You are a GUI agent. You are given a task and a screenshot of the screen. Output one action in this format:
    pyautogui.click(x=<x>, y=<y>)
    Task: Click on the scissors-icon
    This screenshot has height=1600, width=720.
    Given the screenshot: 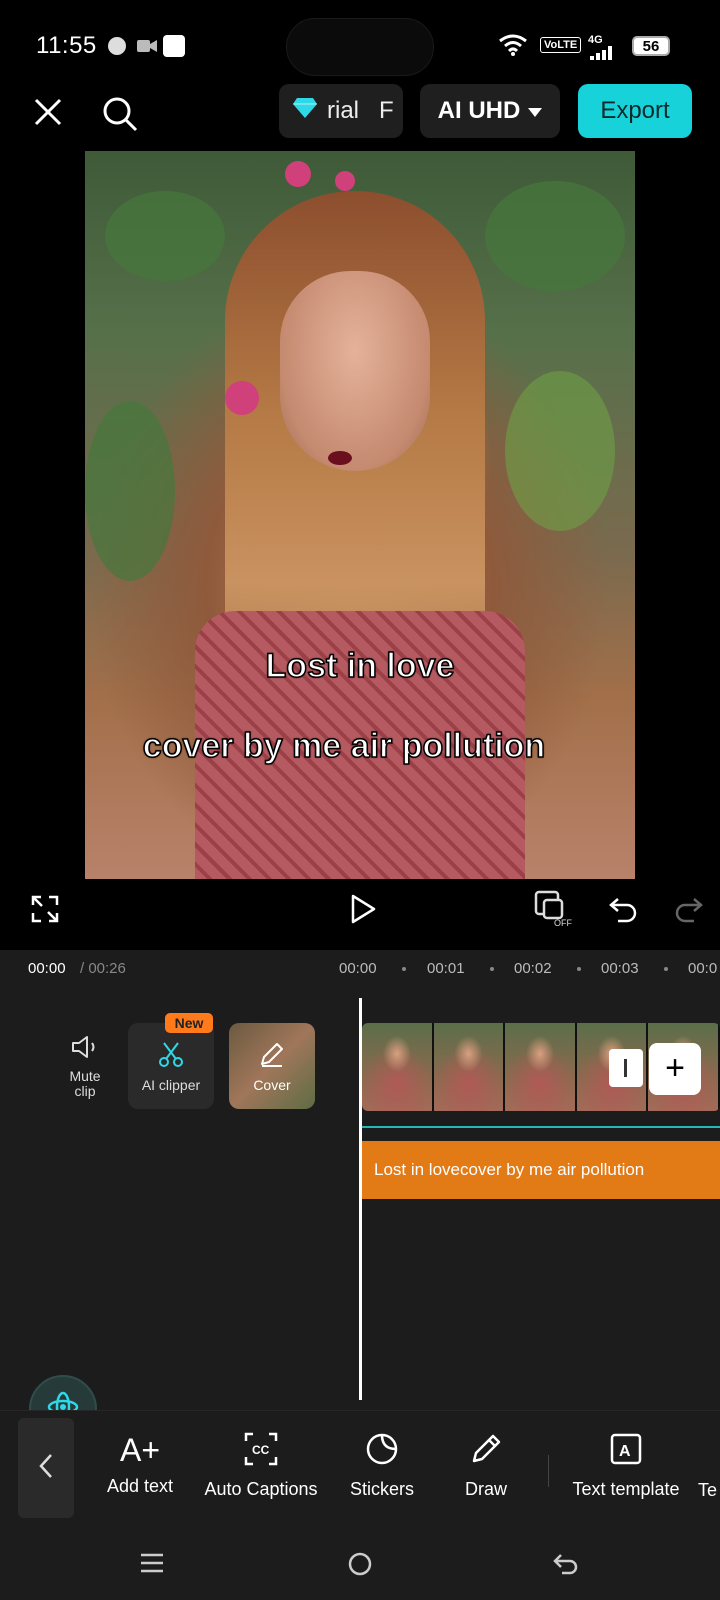 What is the action you would take?
    pyautogui.click(x=171, y=1055)
    